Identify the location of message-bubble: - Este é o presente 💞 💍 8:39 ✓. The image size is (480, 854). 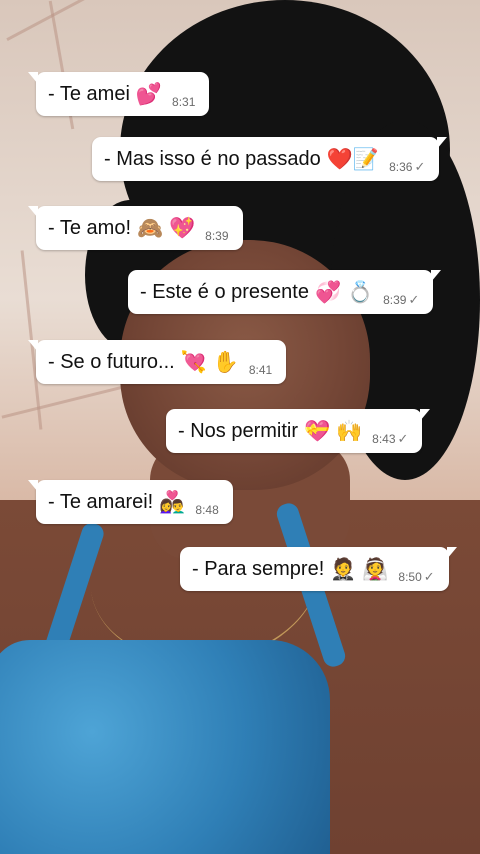
(285, 292).